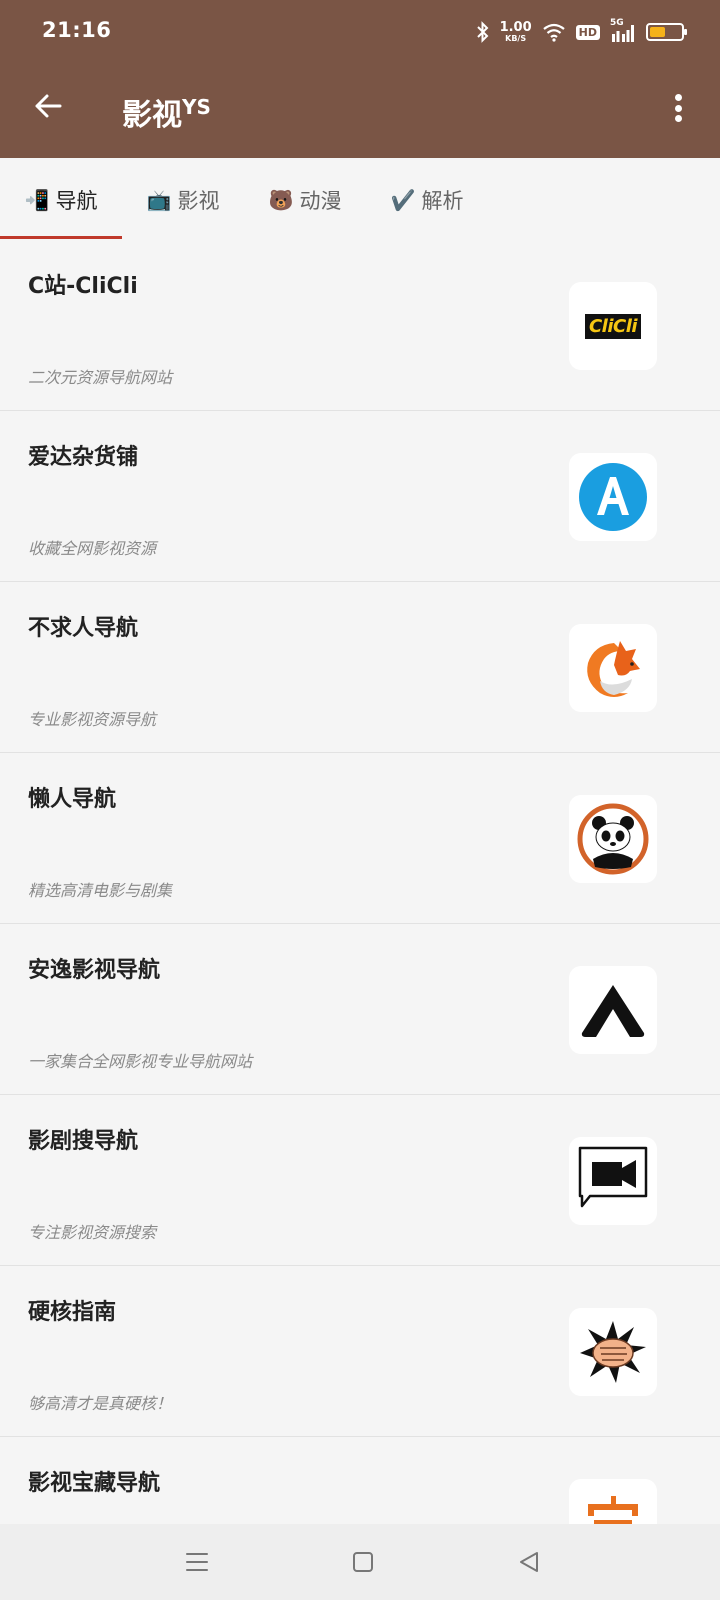 The image size is (720, 1600). I want to click on treasure-logo-icon, so click(613, 1501).